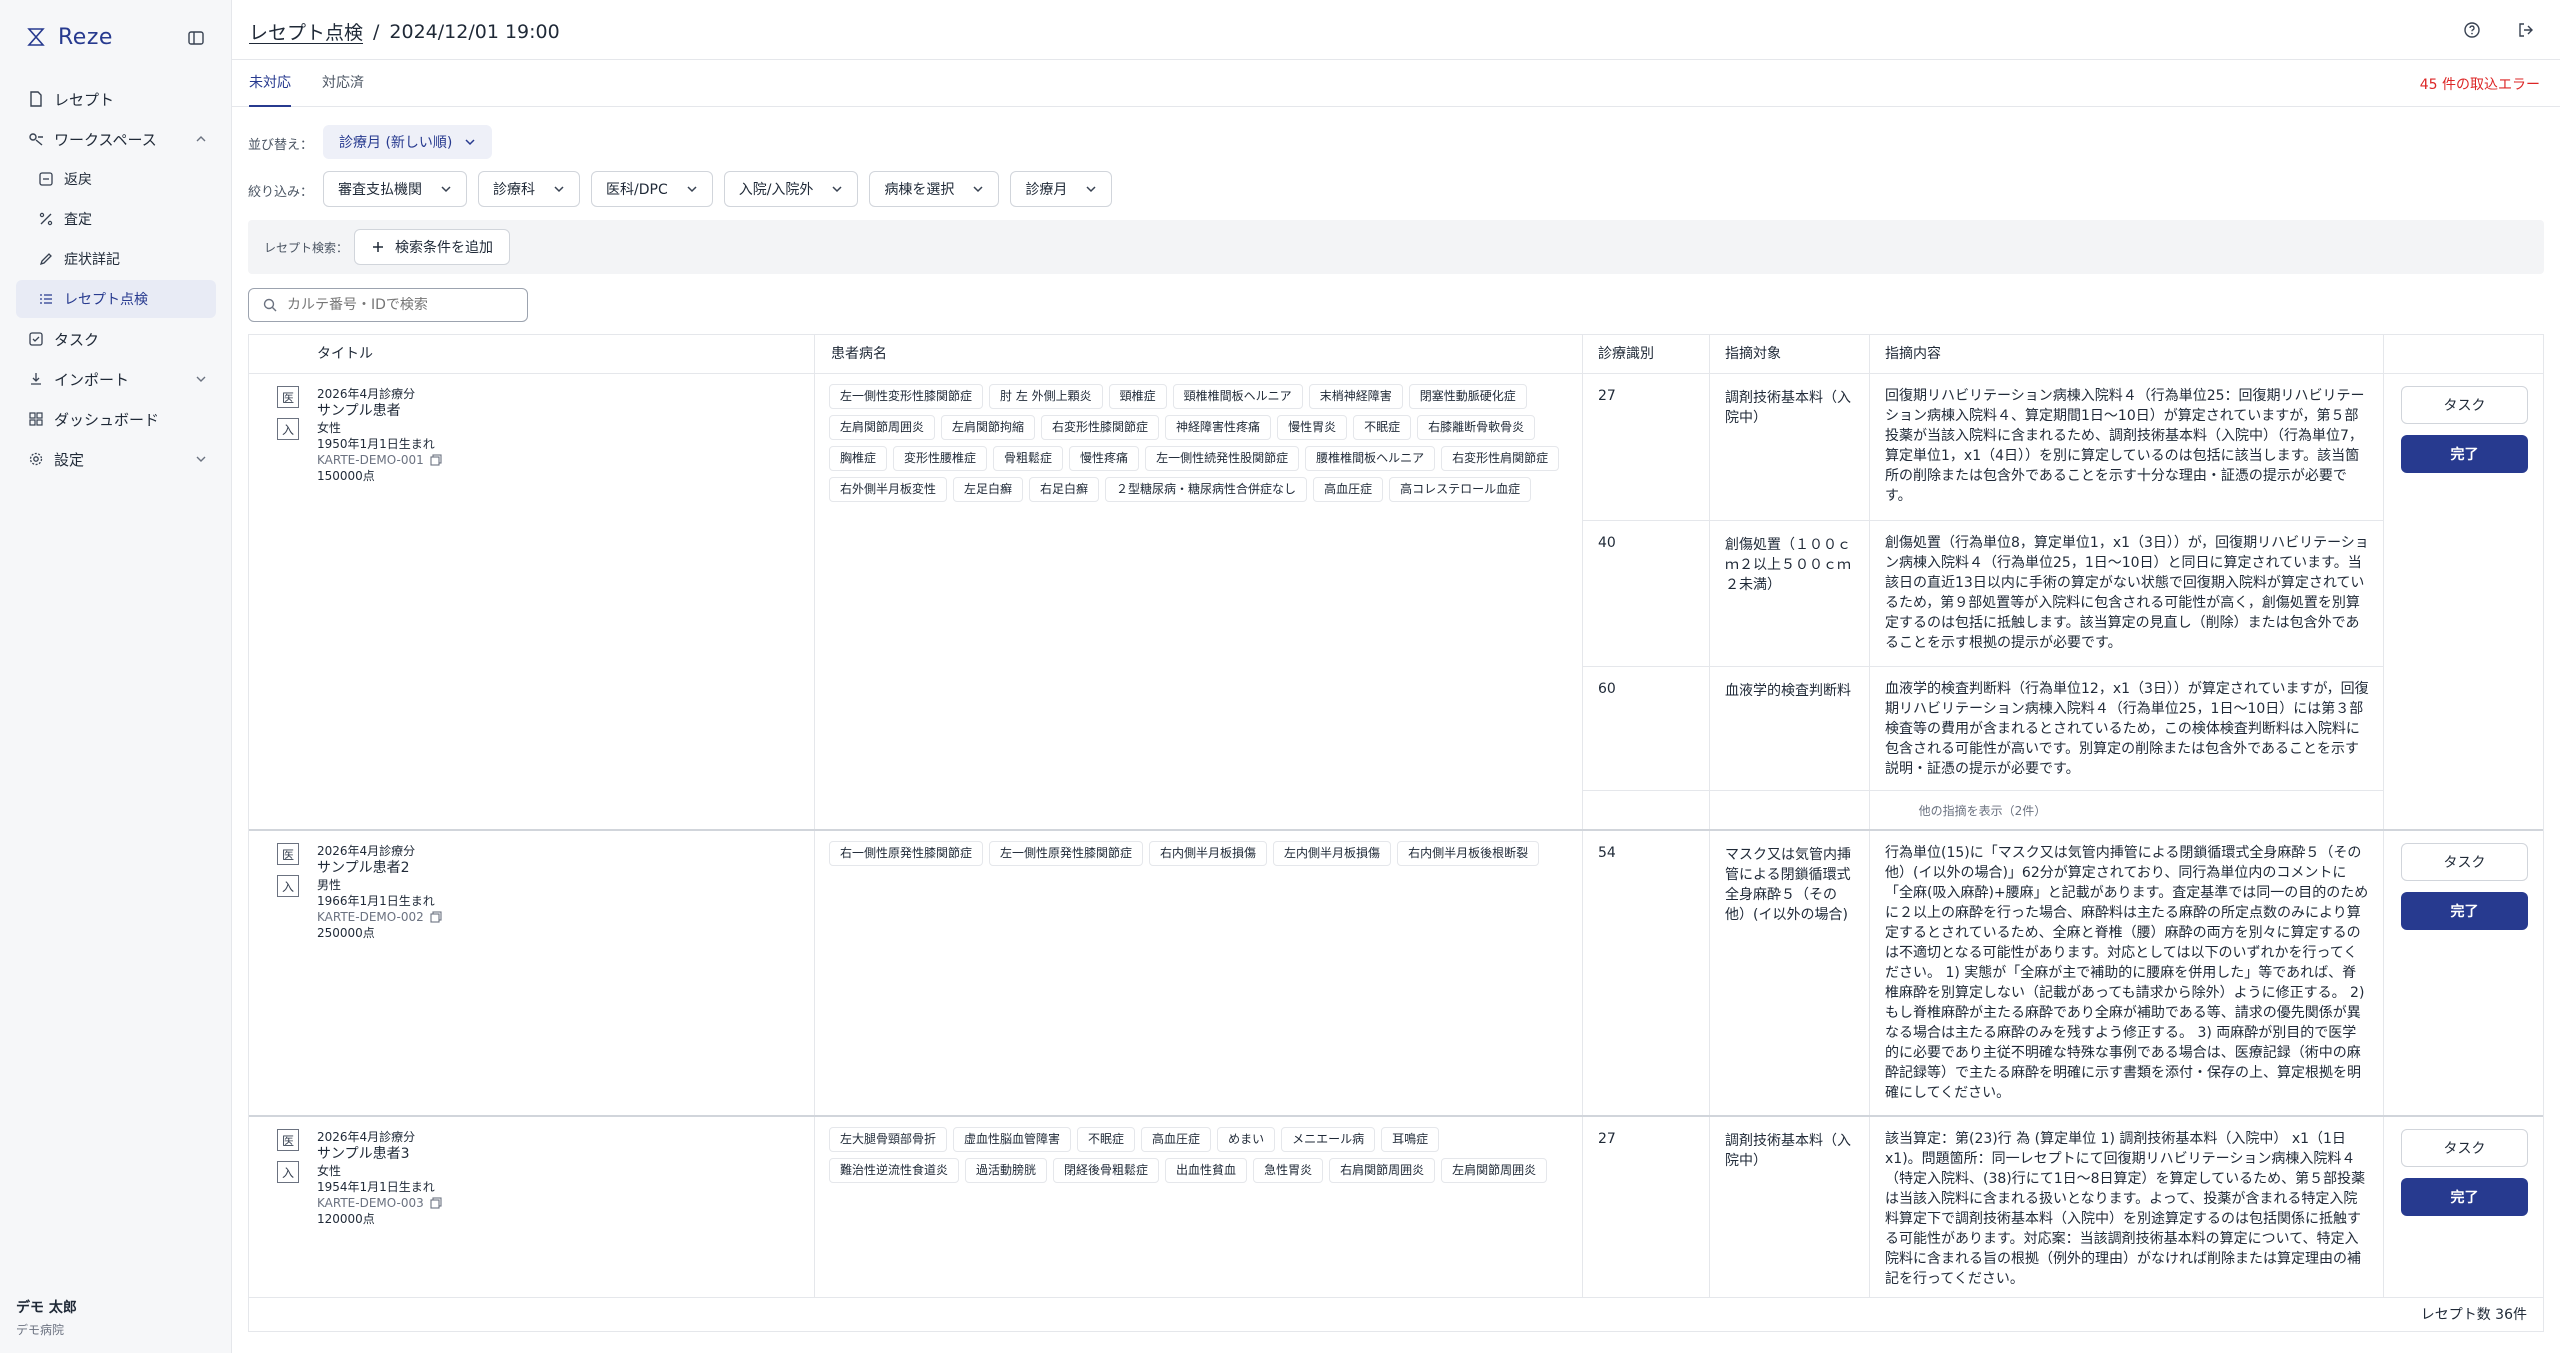  What do you see at coordinates (906, 853) in the screenshot?
I see `disease-chip: 右一側性原発性膝関節症` at bounding box center [906, 853].